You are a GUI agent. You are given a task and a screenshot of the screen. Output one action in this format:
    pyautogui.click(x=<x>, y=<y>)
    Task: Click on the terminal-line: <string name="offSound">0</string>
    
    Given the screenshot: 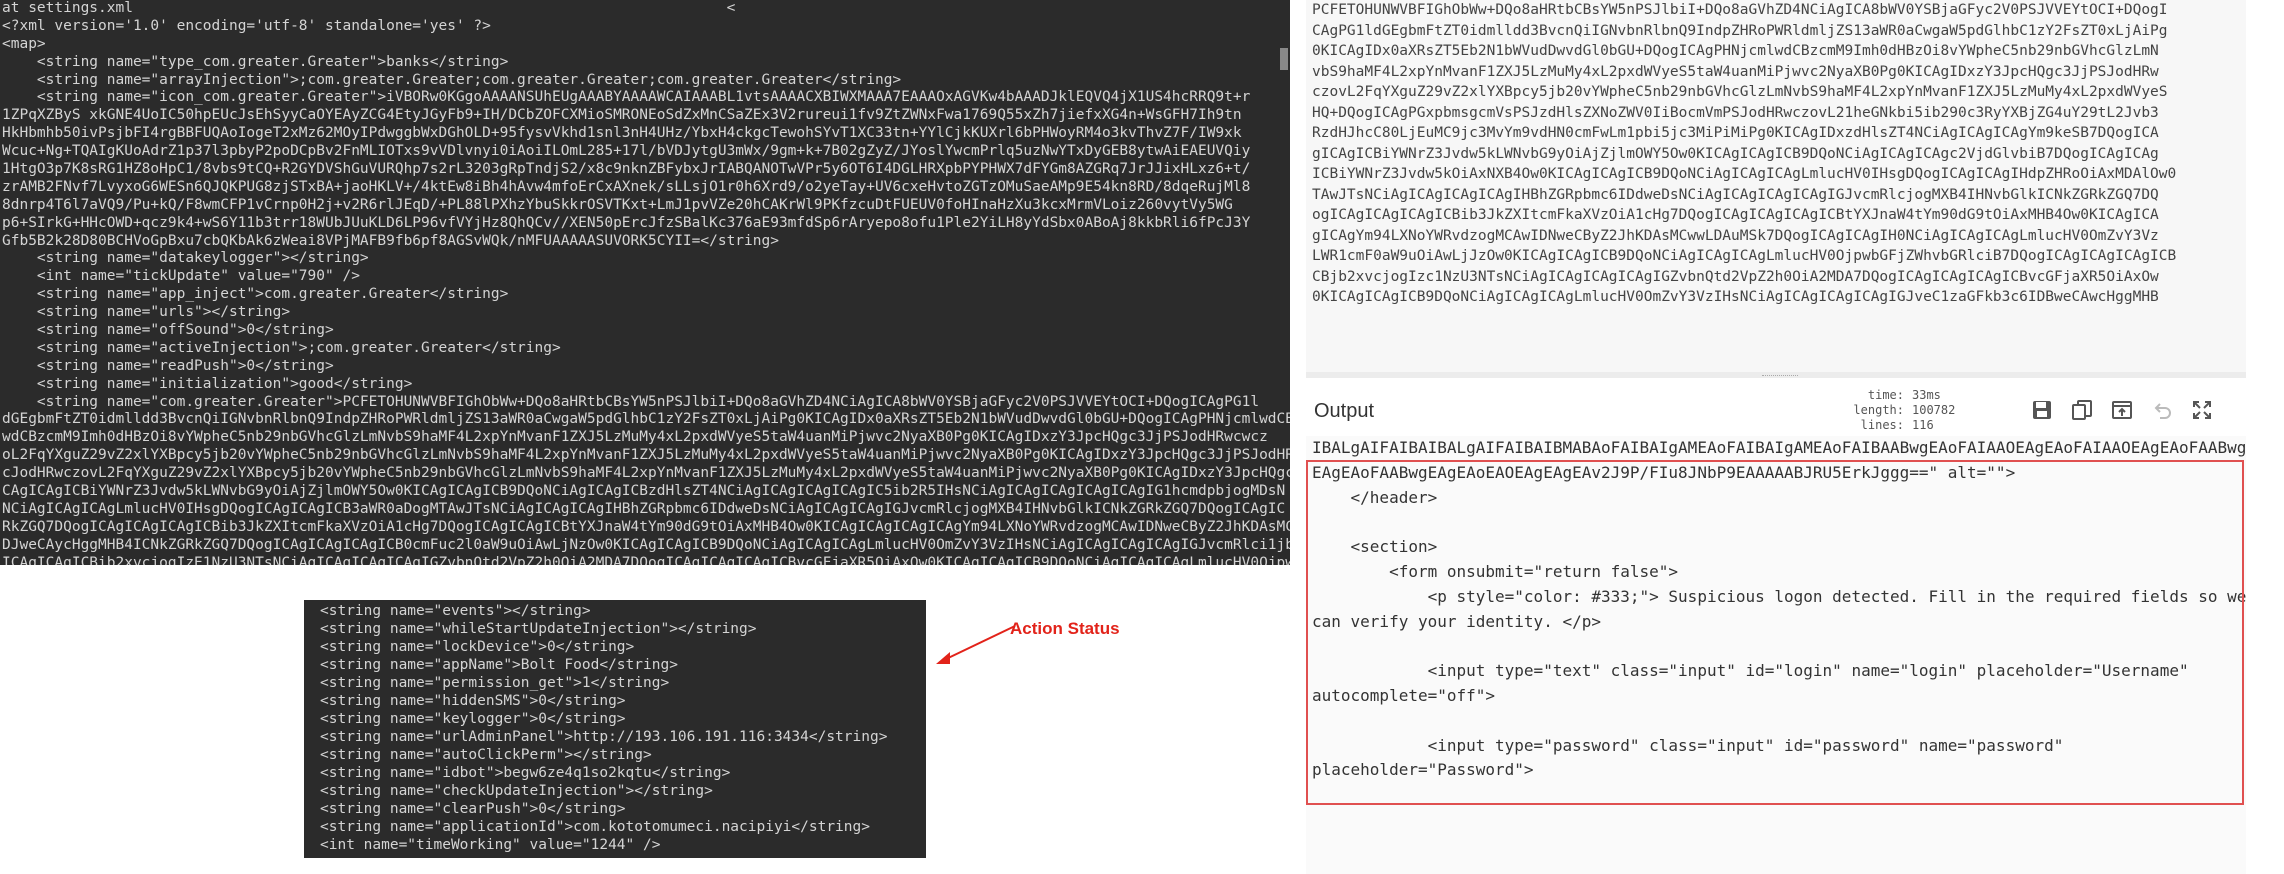 What is the action you would take?
    pyautogui.click(x=168, y=330)
    